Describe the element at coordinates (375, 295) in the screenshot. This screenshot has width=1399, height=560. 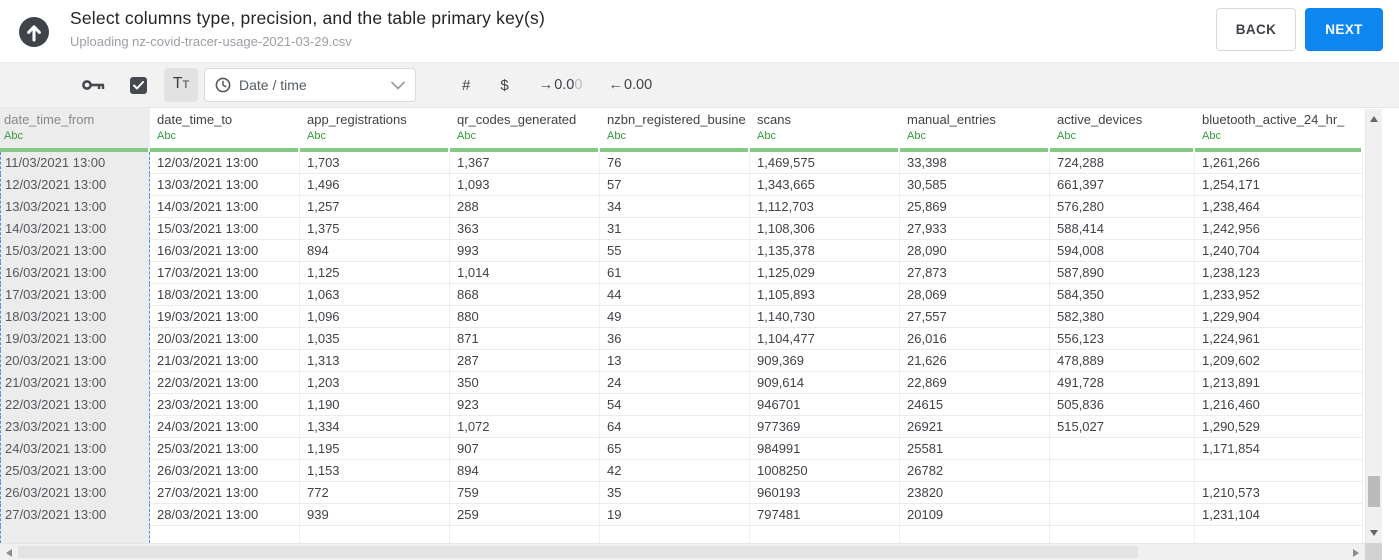
I see `table-cell: 1,063` at that location.